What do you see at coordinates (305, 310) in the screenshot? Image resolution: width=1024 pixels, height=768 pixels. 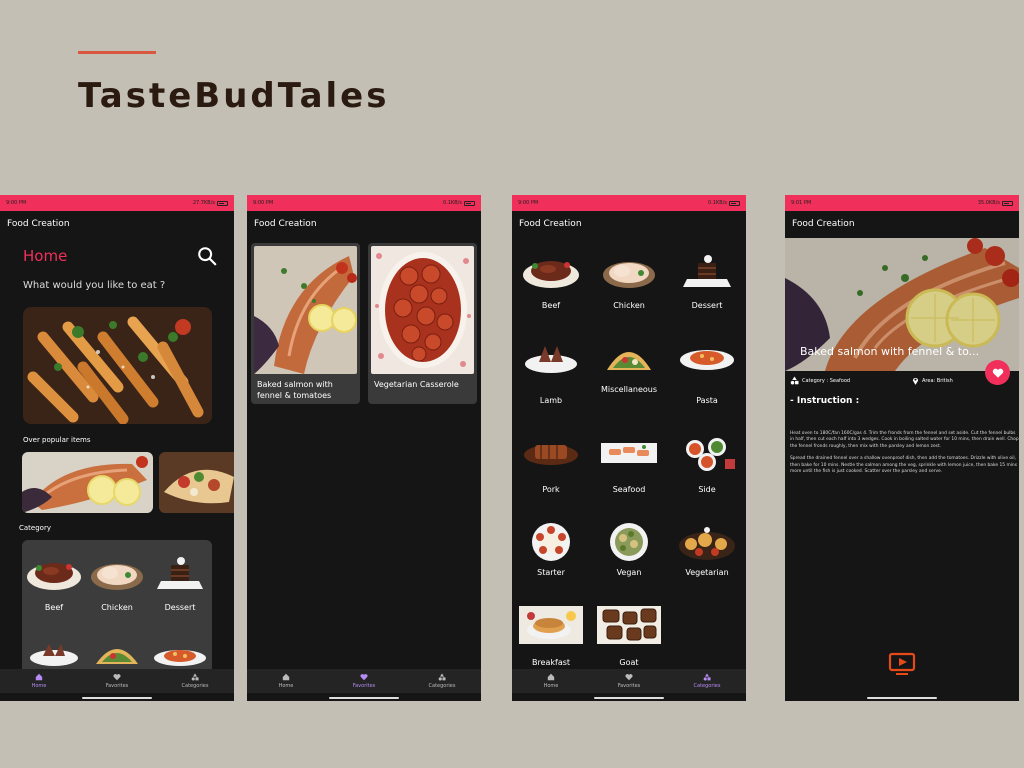 I see `favorite-image-salmon` at bounding box center [305, 310].